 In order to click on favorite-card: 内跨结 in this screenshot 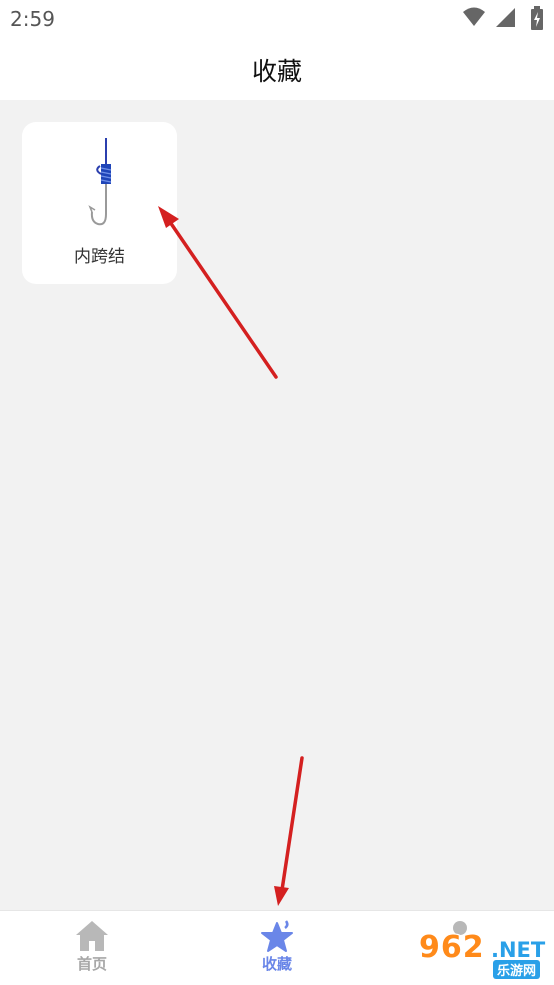, I will do `click(99, 203)`.